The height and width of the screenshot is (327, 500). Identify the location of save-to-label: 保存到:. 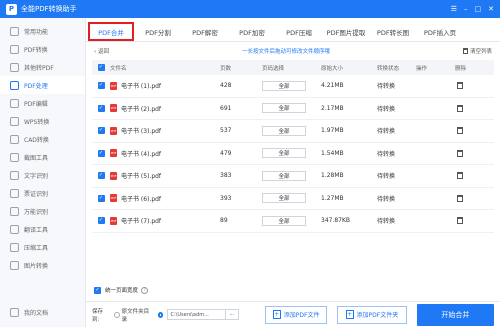
(98, 315).